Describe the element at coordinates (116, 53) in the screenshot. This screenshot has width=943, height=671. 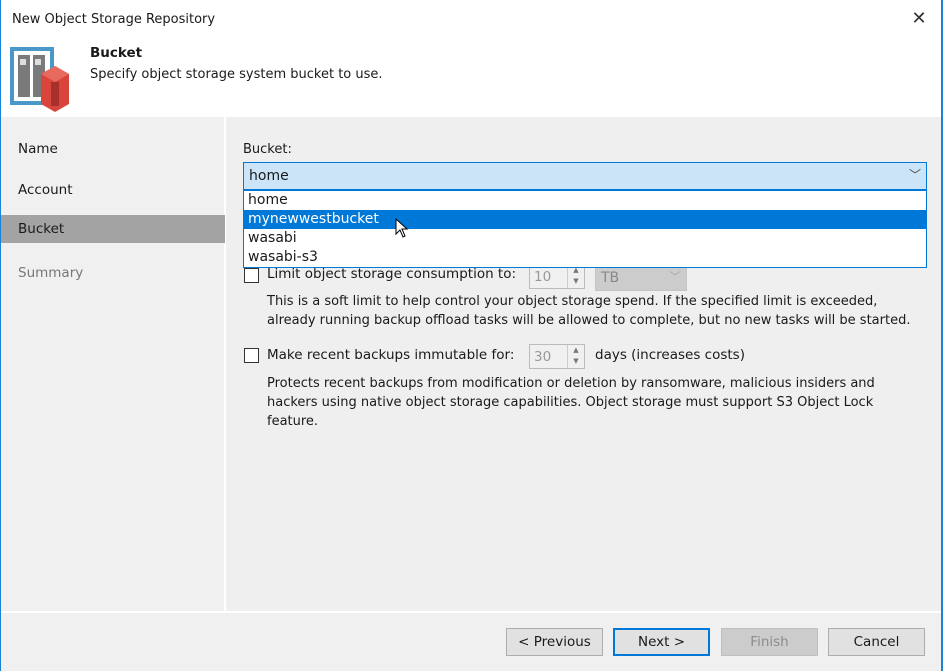
I see `page-title: Bucket` at that location.